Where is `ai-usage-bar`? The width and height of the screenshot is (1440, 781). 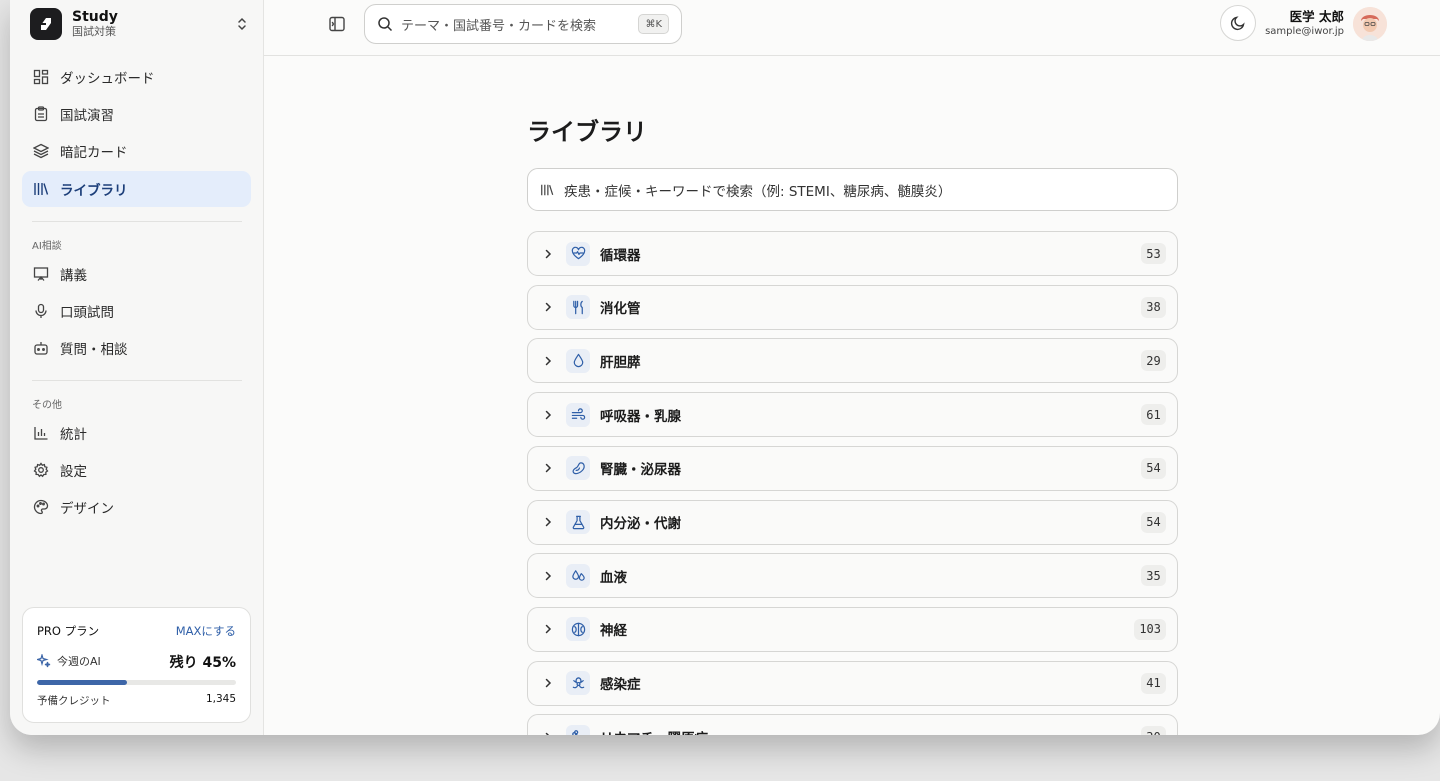
ai-usage-bar is located at coordinates (136, 682).